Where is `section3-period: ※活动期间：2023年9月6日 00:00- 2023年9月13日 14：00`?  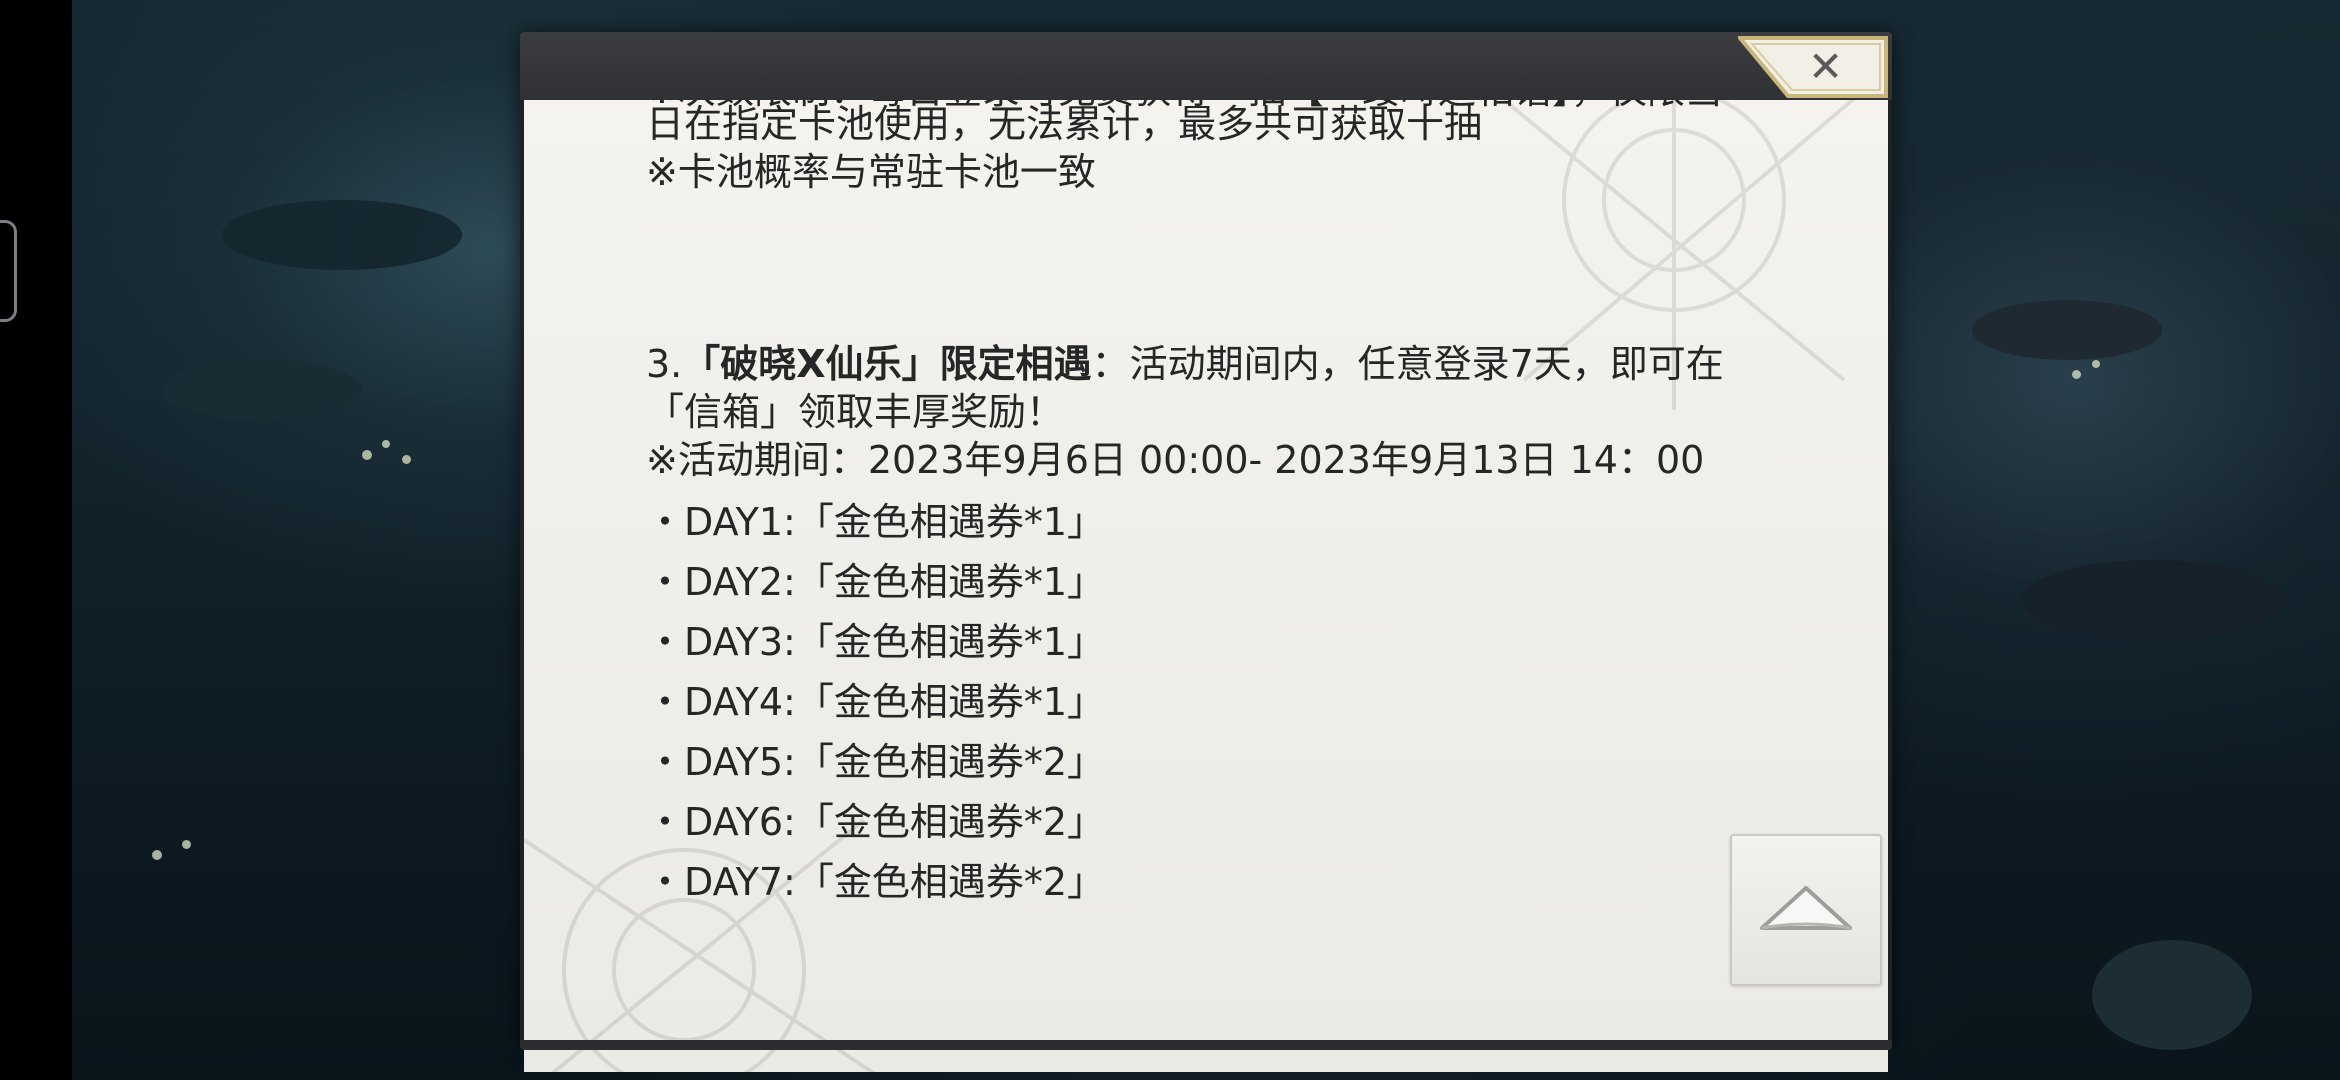 section3-period: ※活动期间：2023年9月6日 00:00- 2023年9月13日 14：00 is located at coordinates (1175, 460).